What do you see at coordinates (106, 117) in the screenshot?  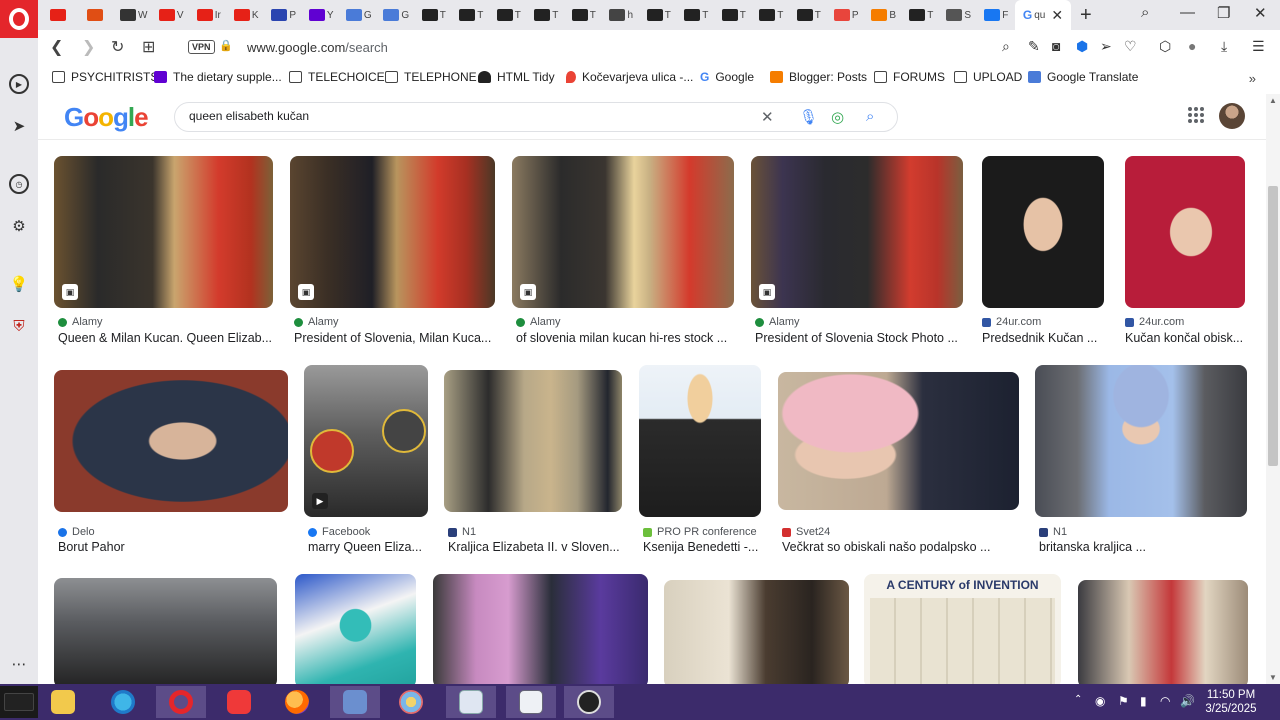 I see `google-doodle-logo: Google` at bounding box center [106, 117].